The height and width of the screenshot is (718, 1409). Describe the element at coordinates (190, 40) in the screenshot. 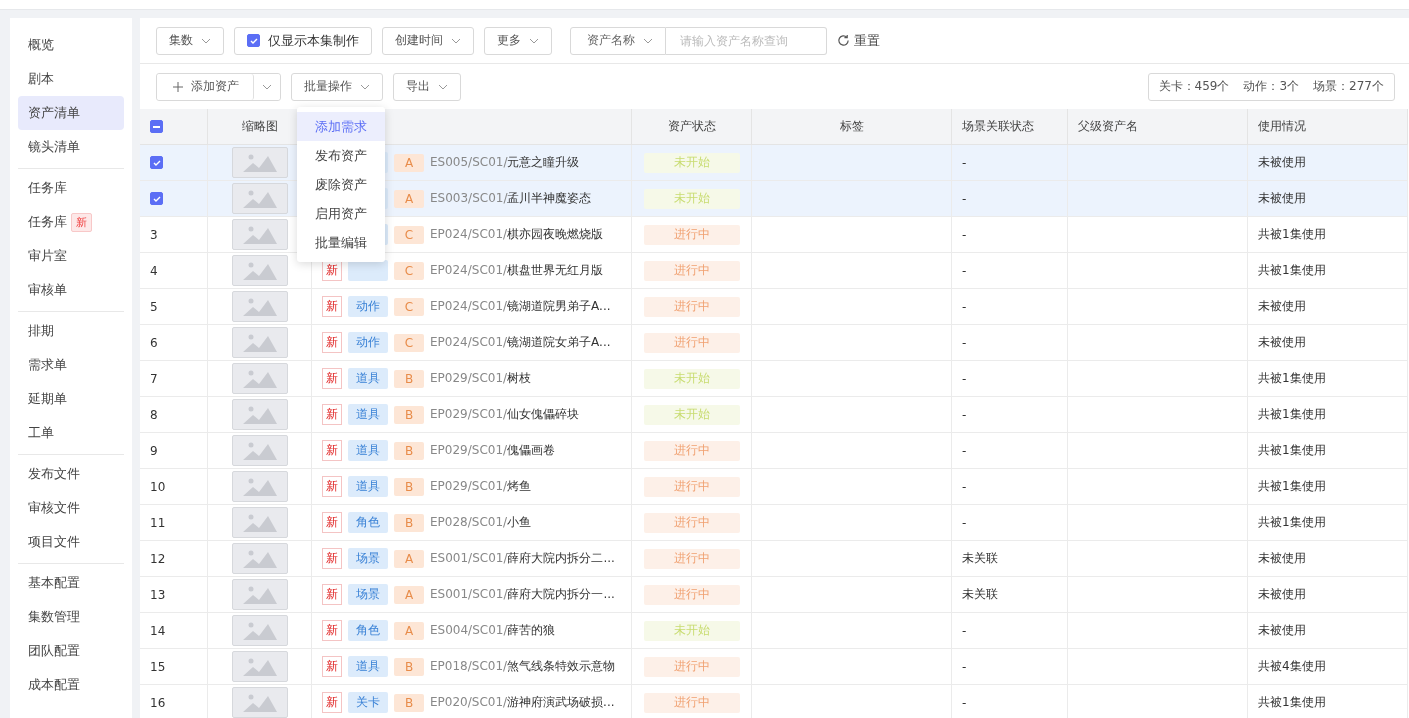

I see `episode-dropdown: 集数` at that location.